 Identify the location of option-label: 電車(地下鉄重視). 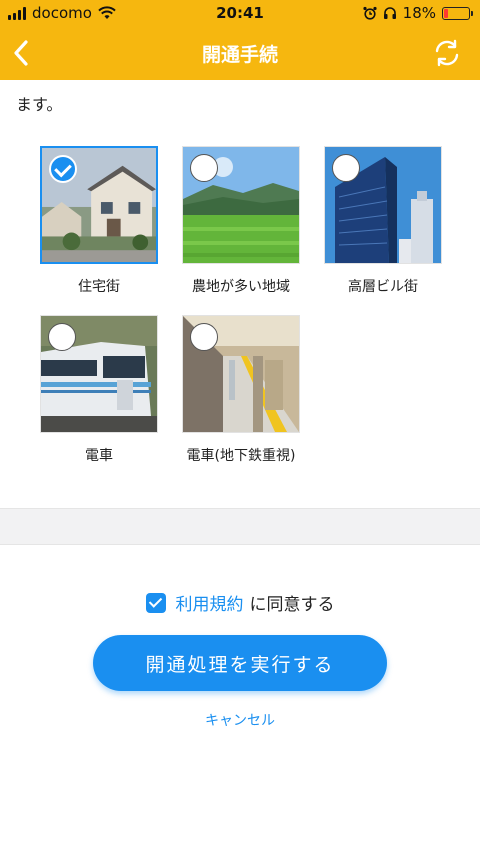
(241, 456).